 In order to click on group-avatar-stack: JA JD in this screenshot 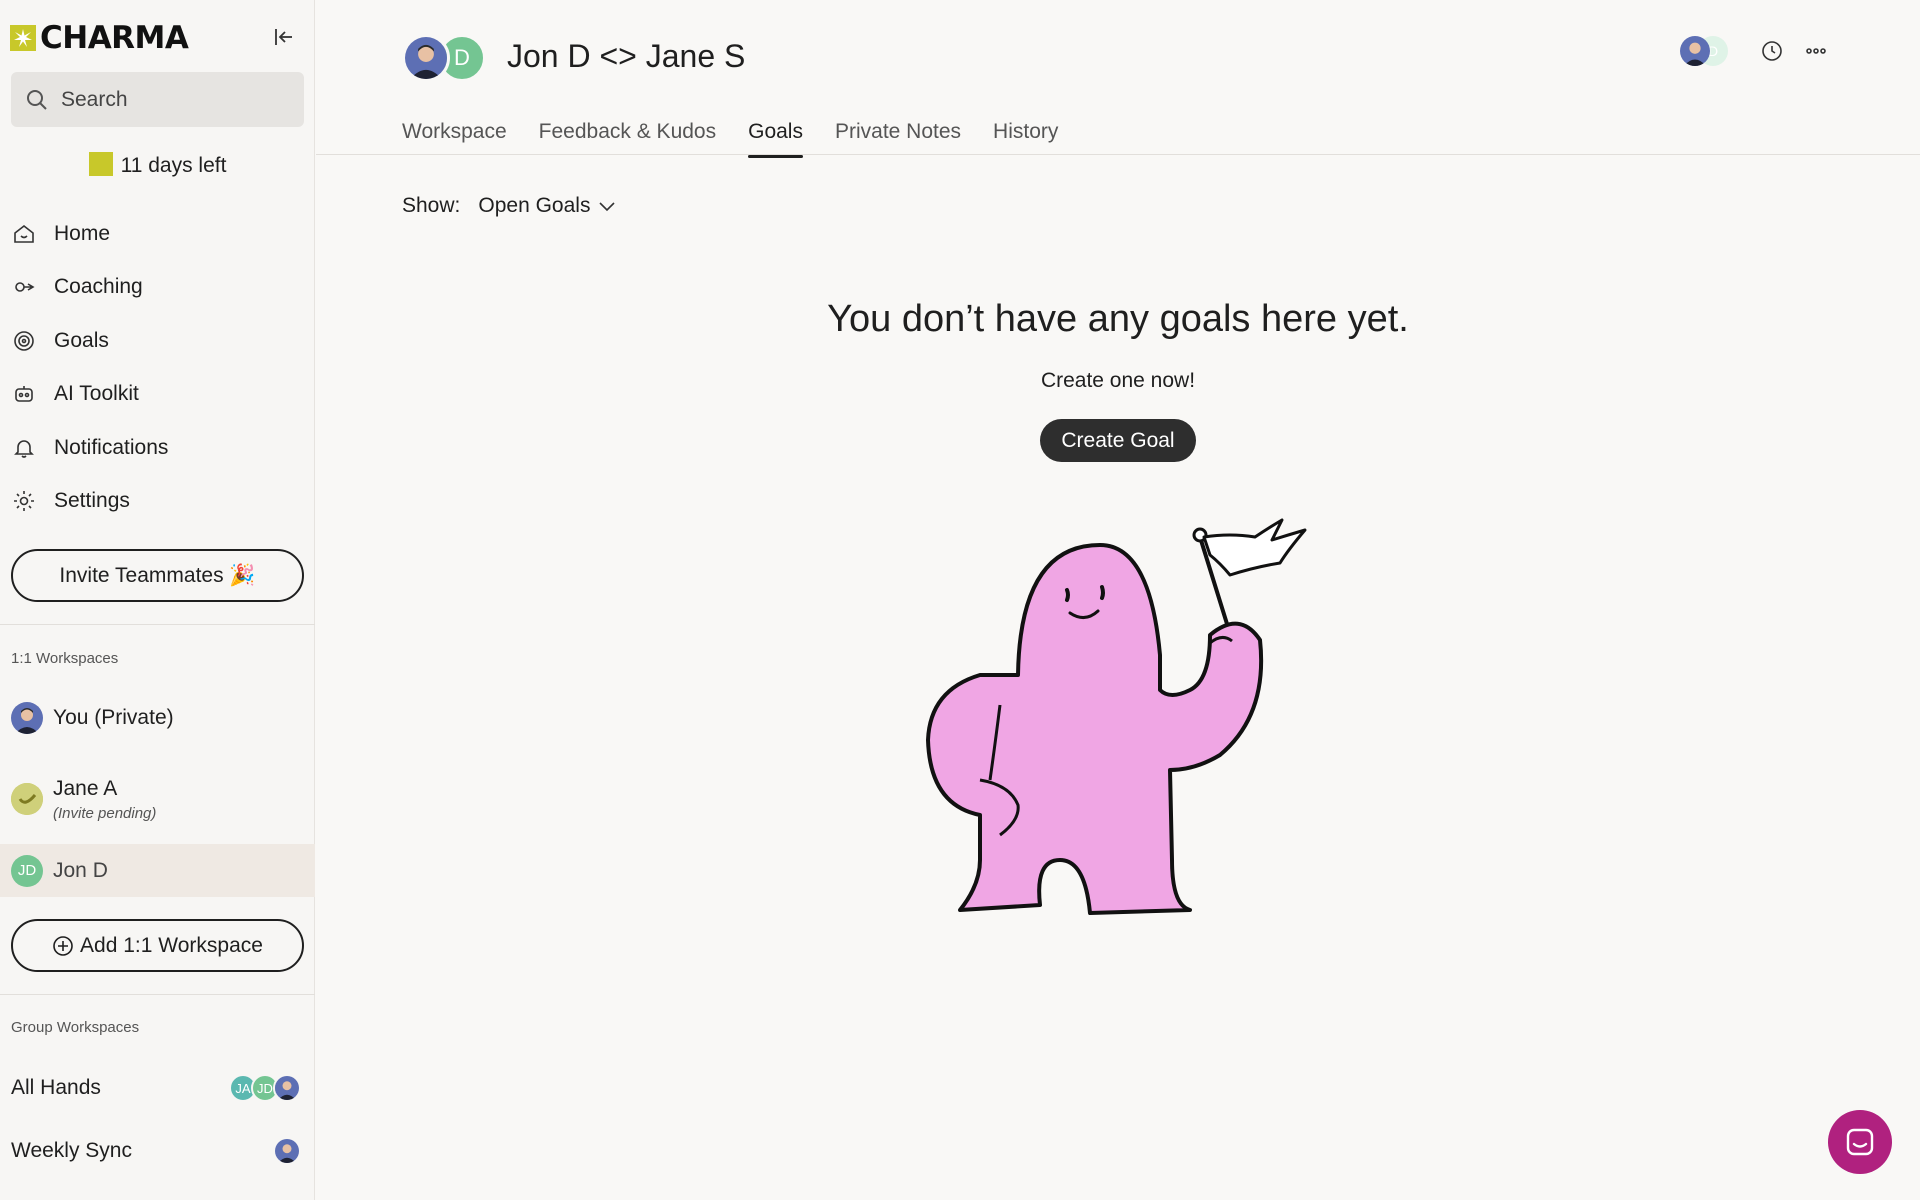, I will do `click(265, 1088)`.